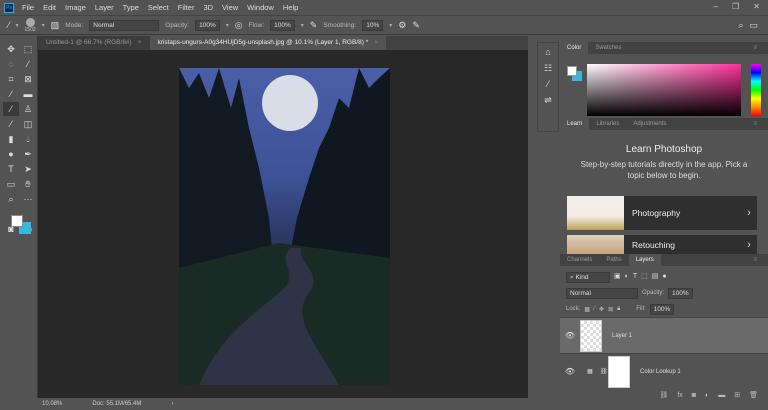  Describe the element at coordinates (124, 25) in the screenshot. I see `mode-select: Normal` at that location.